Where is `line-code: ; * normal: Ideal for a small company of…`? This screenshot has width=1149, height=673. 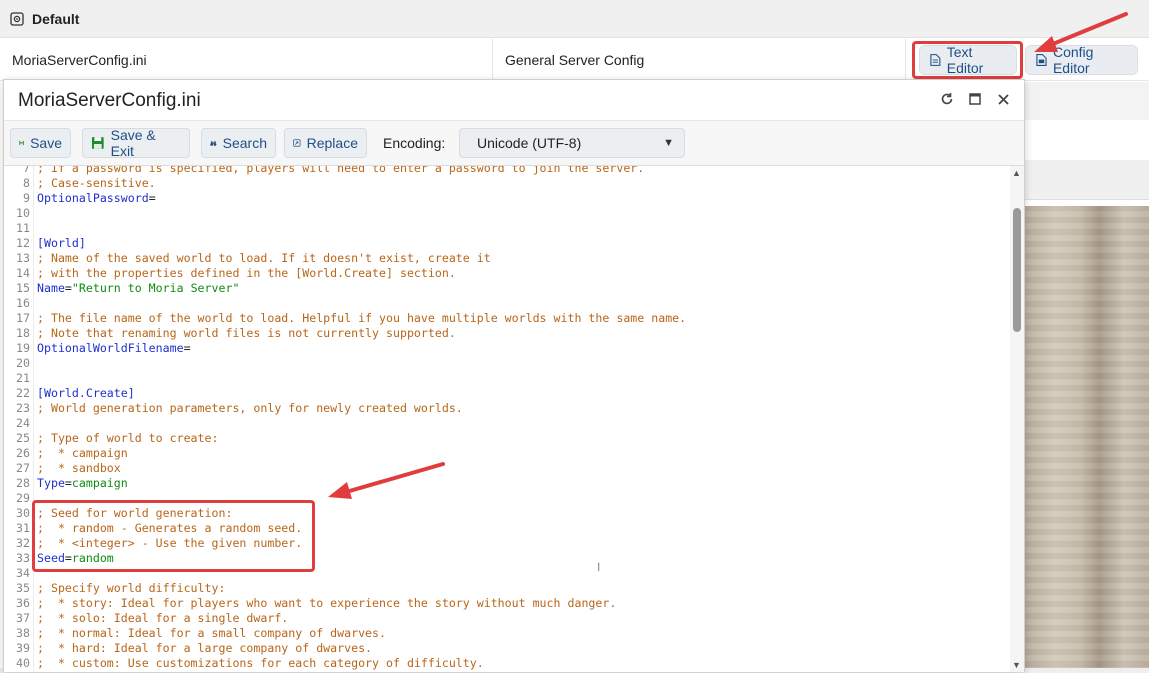 line-code: ; * normal: Ideal for a small company of… is located at coordinates (211, 633).